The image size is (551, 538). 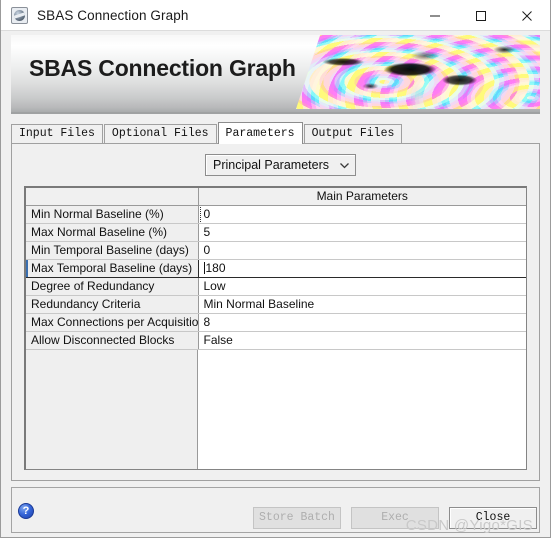 I want to click on param-value-max-temporal-baseline: 180, so click(x=362, y=268).